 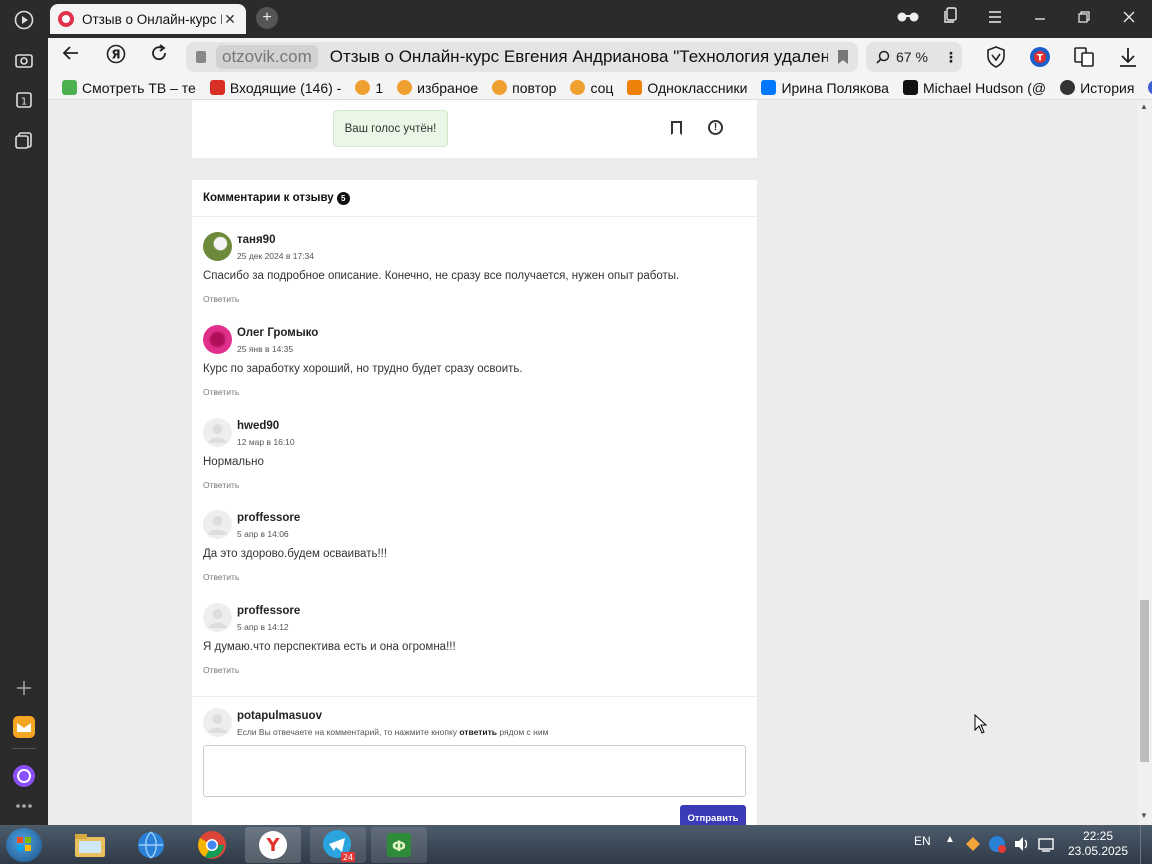 What do you see at coordinates (995, 18) in the screenshot?
I see `menu-icon` at bounding box center [995, 18].